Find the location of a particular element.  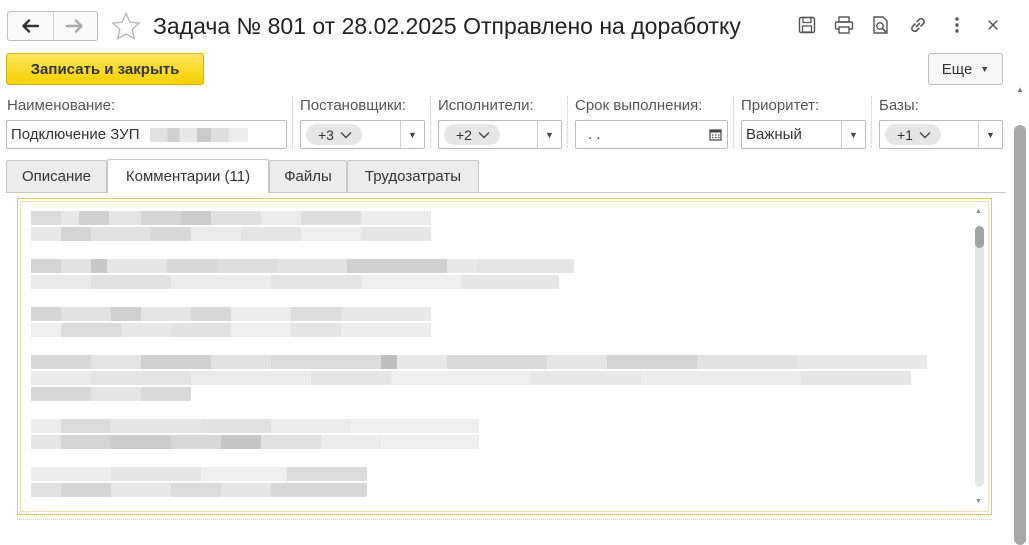

window-scrollbar: ▲ is located at coordinates (1020, 315).